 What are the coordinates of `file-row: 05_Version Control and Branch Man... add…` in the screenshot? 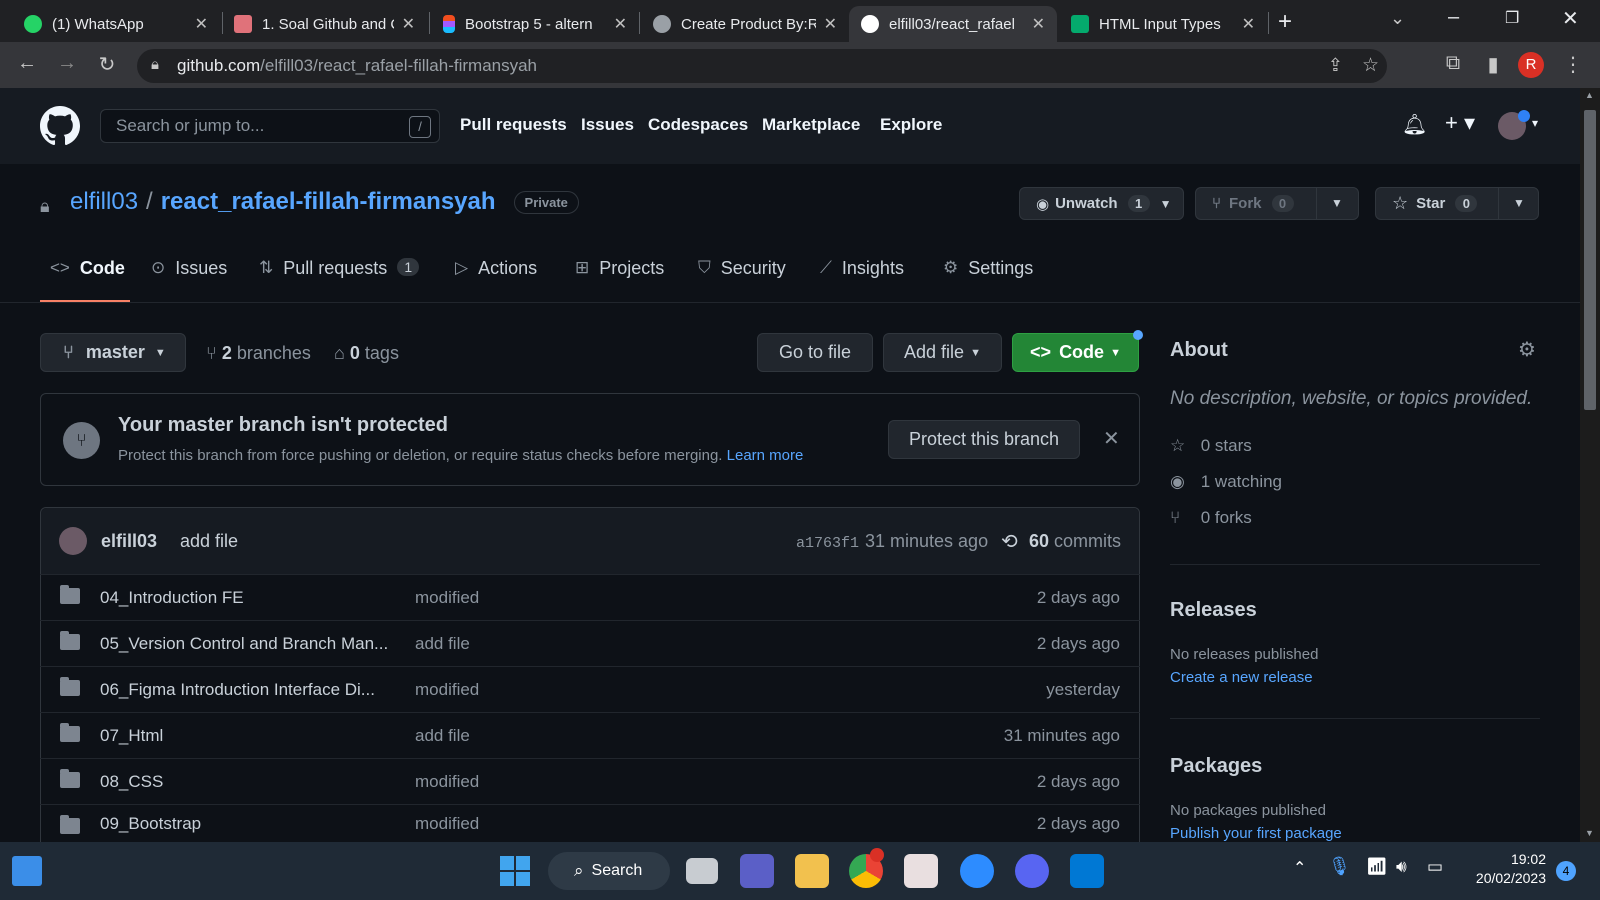 It's located at (590, 643).